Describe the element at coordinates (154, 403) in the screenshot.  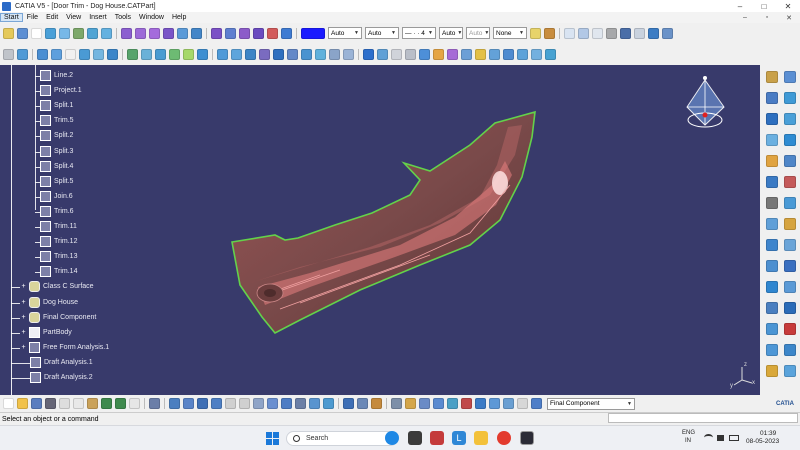
I see `update-icon` at that location.